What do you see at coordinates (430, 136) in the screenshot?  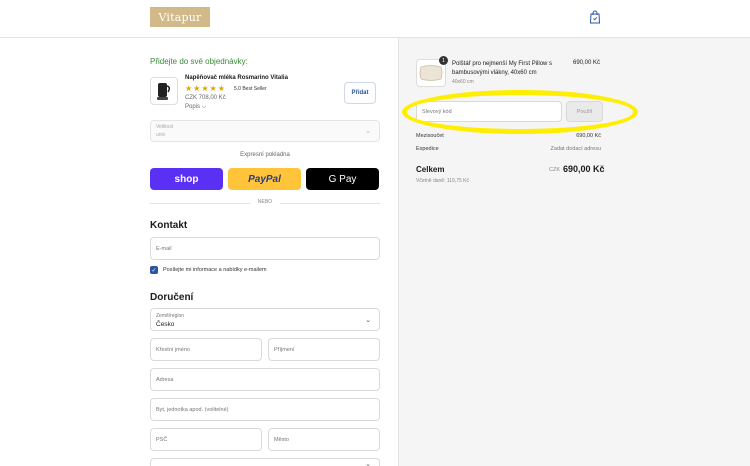 I see `subtotal-label: Mezisoučet` at bounding box center [430, 136].